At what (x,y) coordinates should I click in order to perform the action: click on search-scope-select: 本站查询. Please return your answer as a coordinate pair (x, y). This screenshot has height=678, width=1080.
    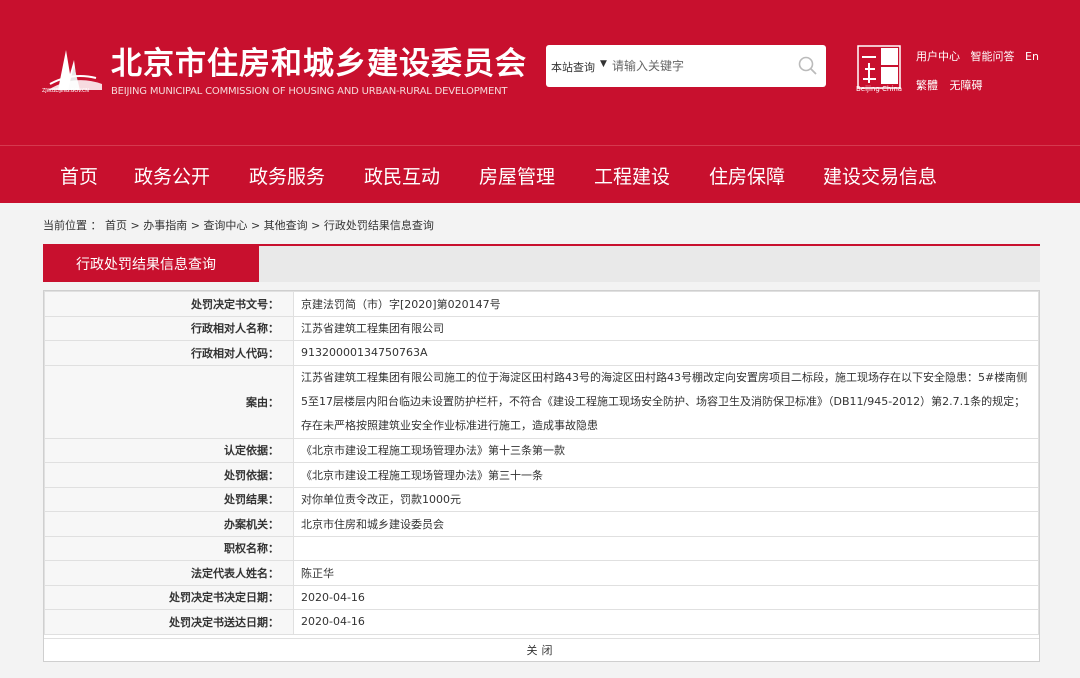
    Looking at the image, I should click on (573, 67).